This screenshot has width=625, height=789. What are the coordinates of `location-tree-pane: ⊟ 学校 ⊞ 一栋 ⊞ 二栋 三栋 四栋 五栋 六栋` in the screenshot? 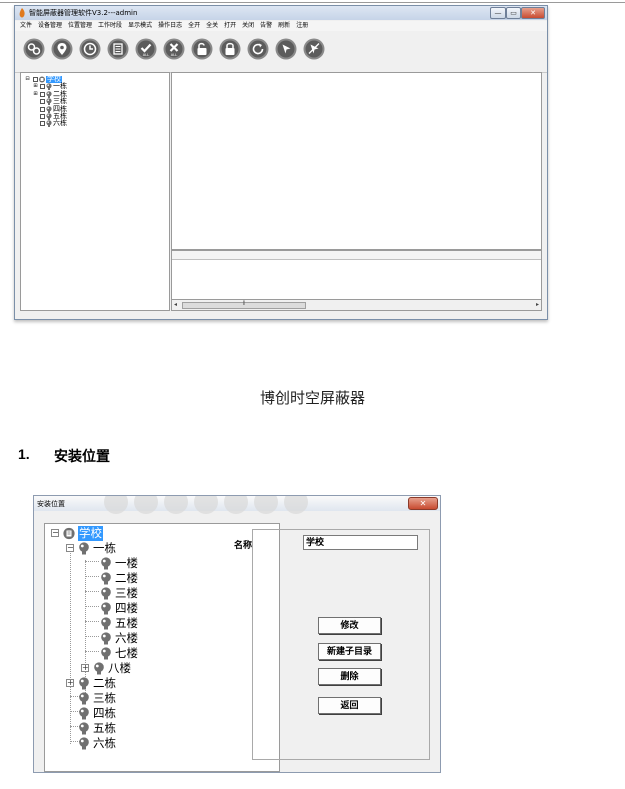 It's located at (95, 191).